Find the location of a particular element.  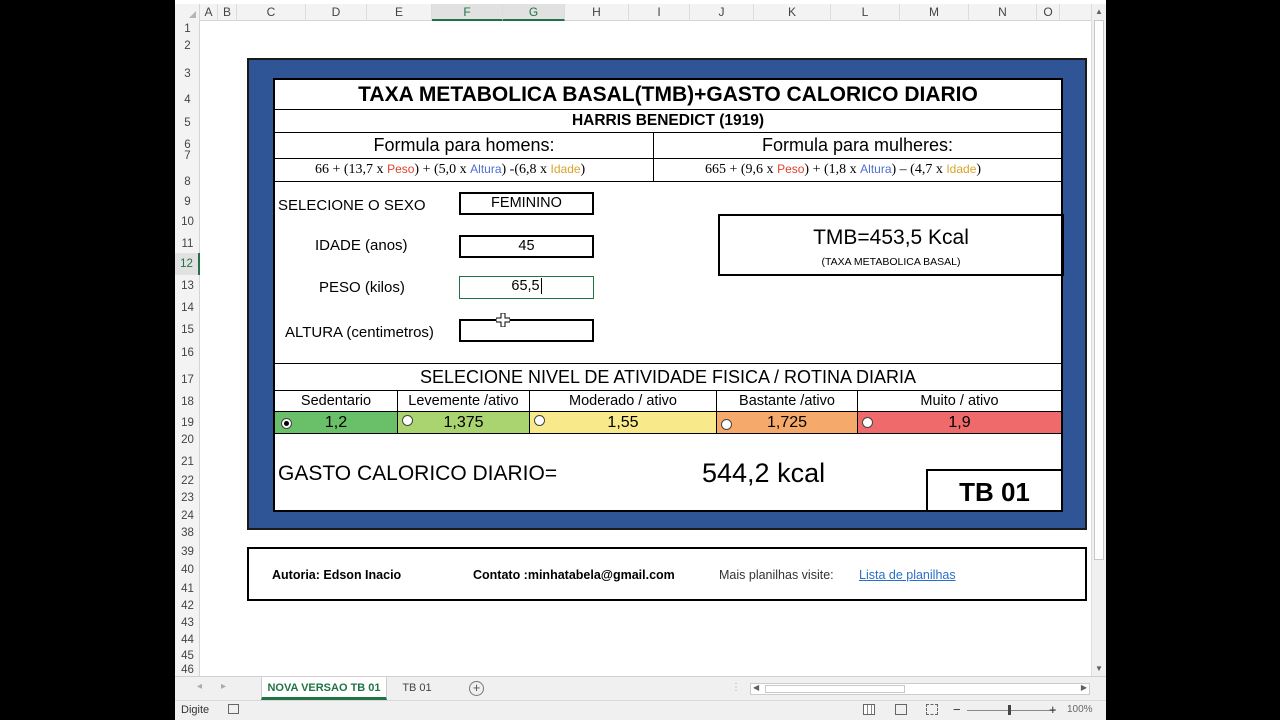

row-header: 46 is located at coordinates (187, 668).